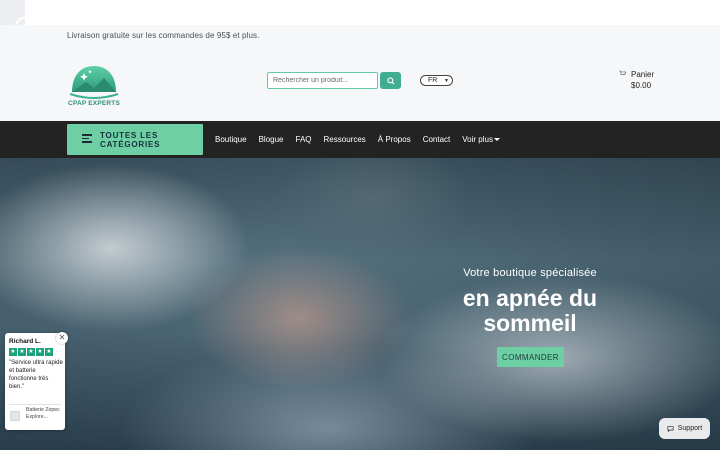 Image resolution: width=720 pixels, height=450 pixels. What do you see at coordinates (271, 139) in the screenshot?
I see `nav-item-blogue: Blogue` at bounding box center [271, 139].